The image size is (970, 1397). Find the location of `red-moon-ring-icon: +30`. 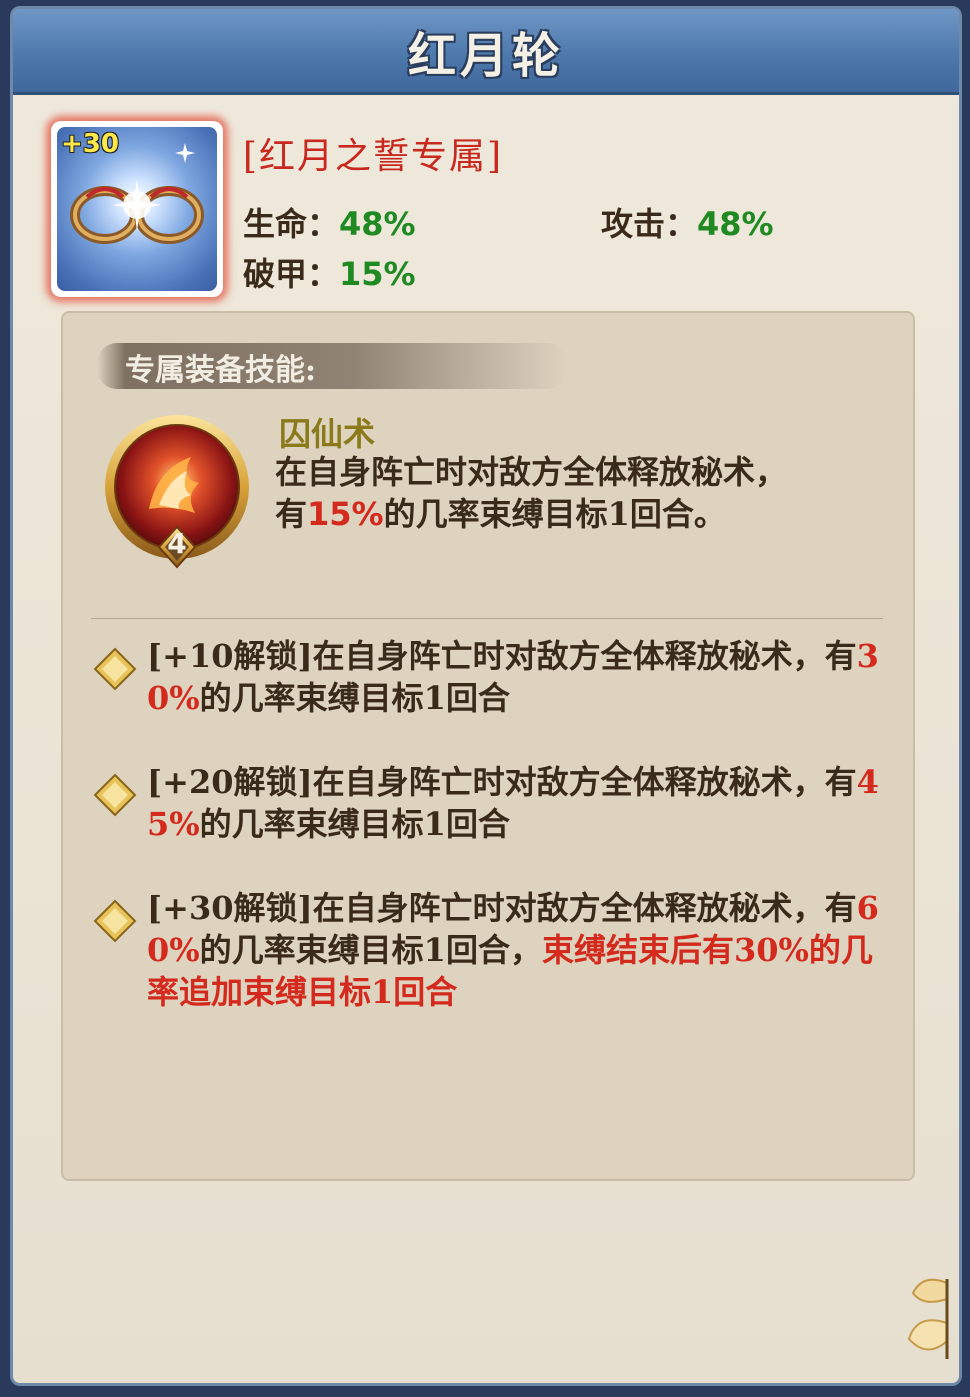

red-moon-ring-icon: +30 is located at coordinates (137, 209).